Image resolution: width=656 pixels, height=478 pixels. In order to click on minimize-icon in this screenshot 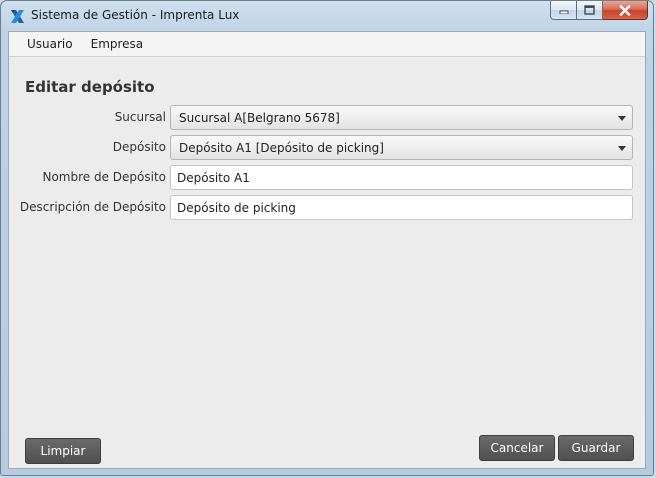, I will do `click(563, 12)`.